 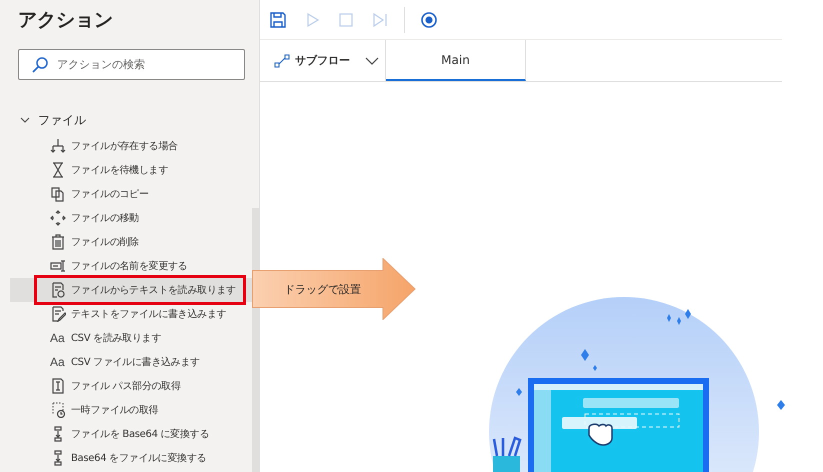 I want to click on save-icon, so click(x=278, y=19).